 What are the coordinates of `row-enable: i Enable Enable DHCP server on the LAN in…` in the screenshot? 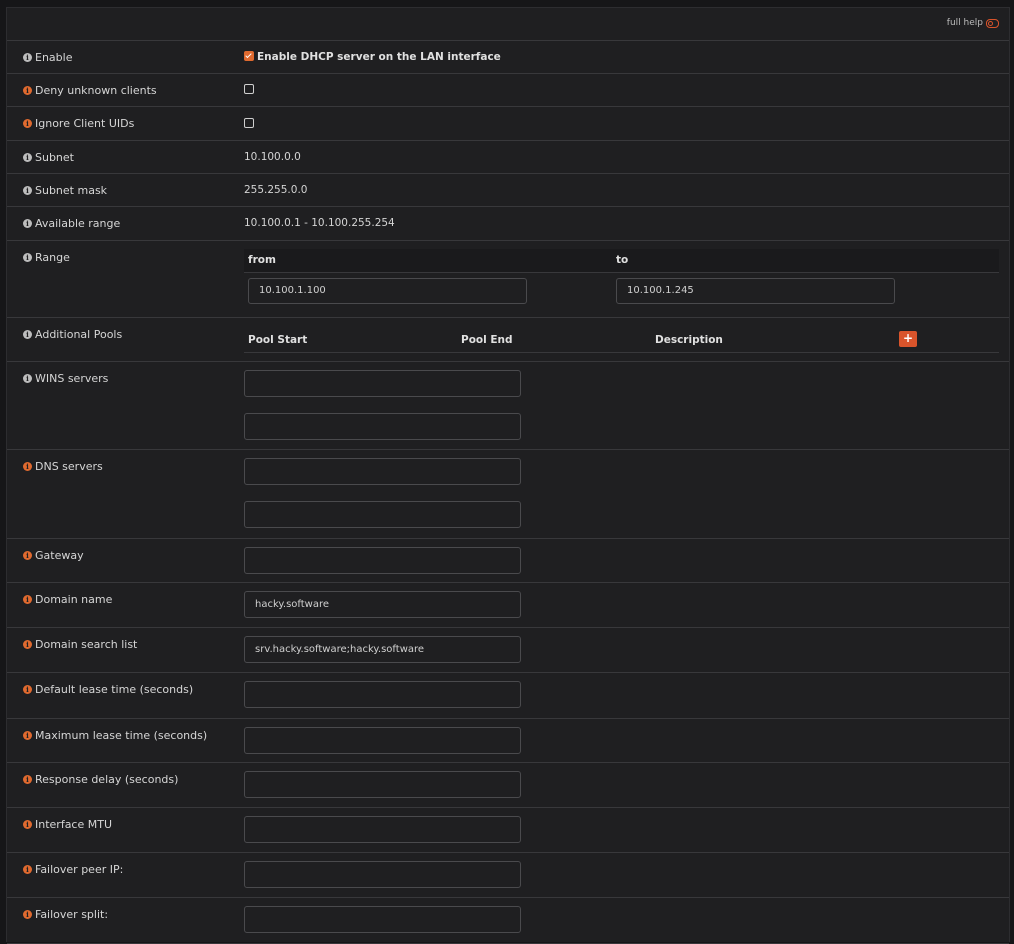 It's located at (508, 57).